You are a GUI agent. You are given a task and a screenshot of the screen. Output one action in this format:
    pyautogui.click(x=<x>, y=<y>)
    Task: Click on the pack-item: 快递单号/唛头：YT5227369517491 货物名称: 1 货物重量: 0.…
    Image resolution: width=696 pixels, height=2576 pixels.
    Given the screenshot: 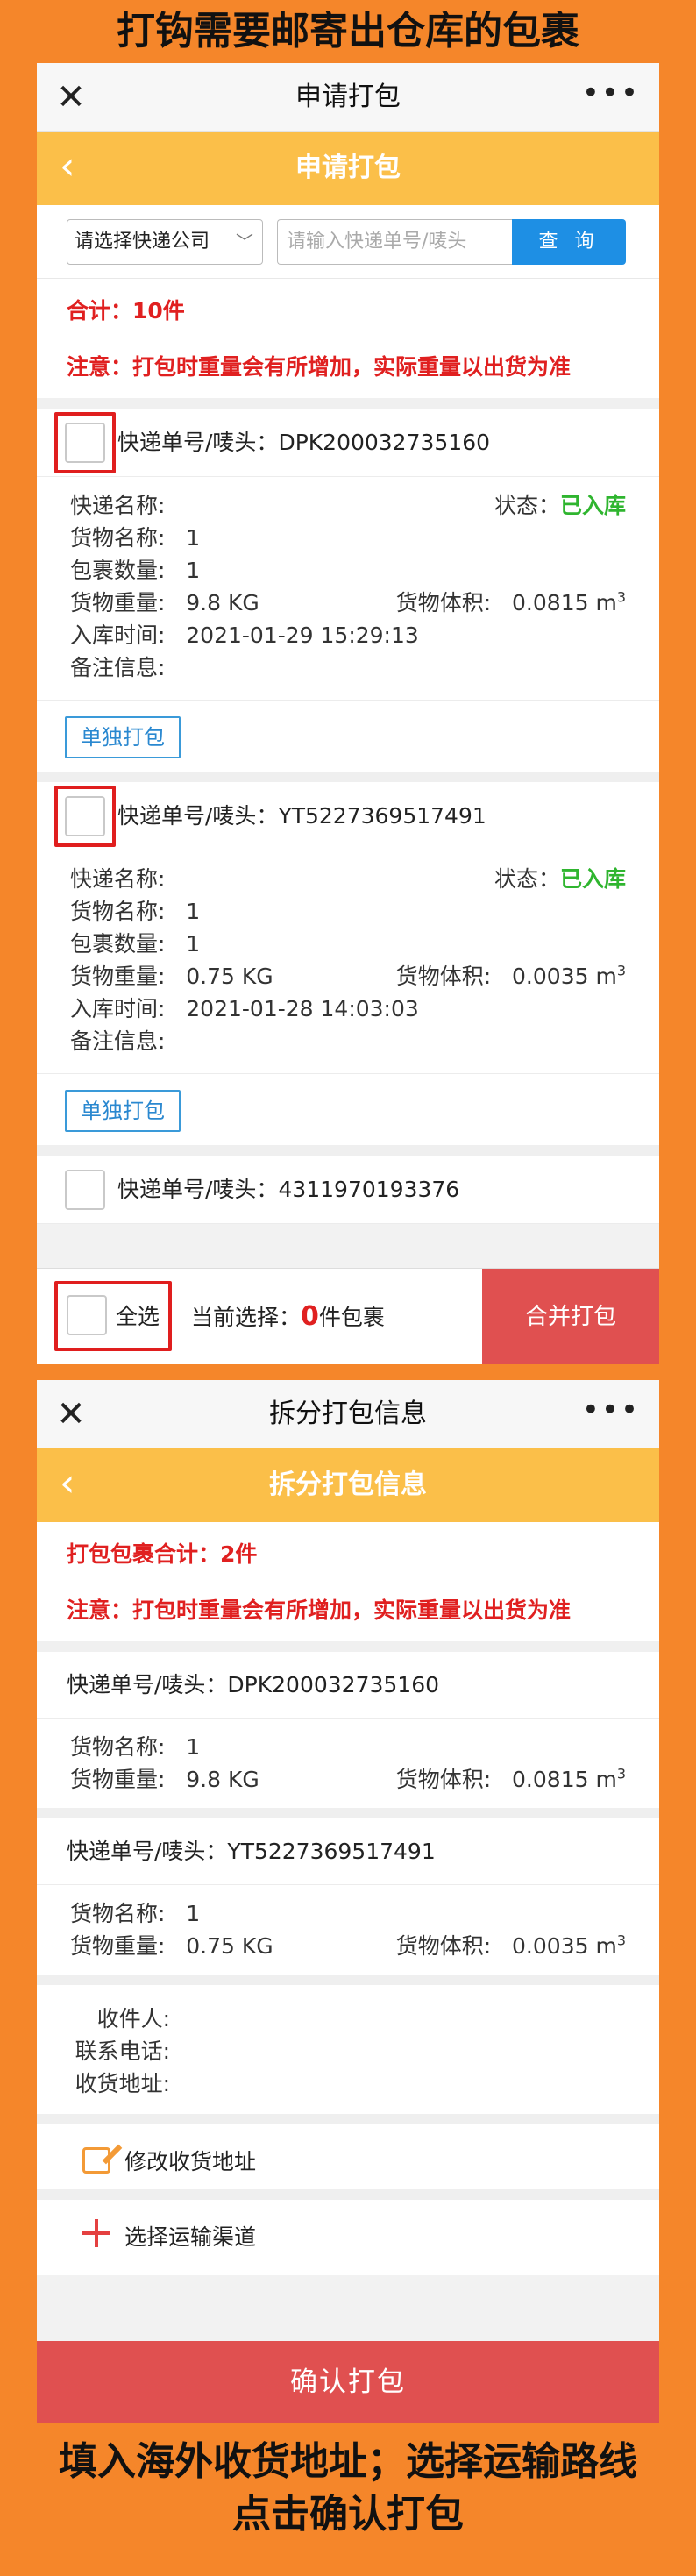 What is the action you would take?
    pyautogui.click(x=348, y=1901)
    